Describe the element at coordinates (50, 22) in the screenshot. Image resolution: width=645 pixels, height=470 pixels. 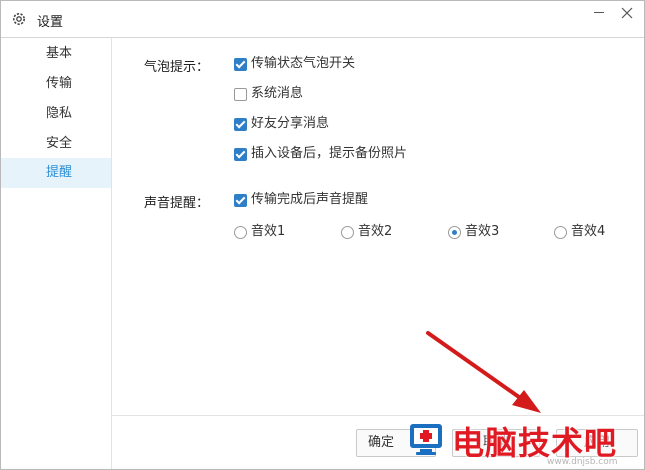
I see `window-title: 设置` at that location.